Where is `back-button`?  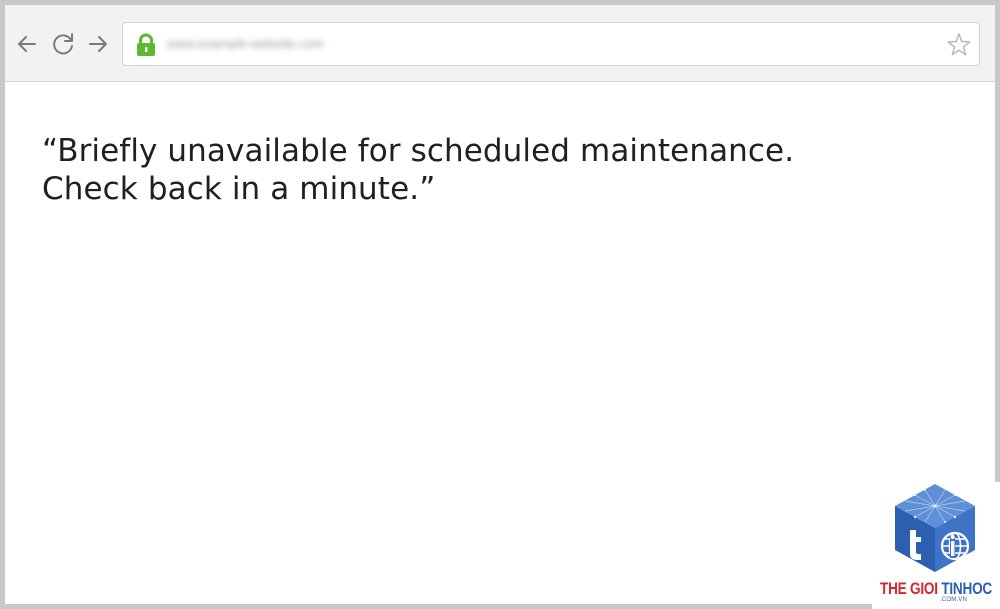
back-button is located at coordinates (27, 44).